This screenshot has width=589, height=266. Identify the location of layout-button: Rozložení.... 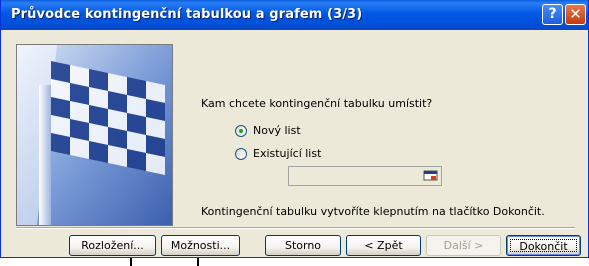
(112, 245).